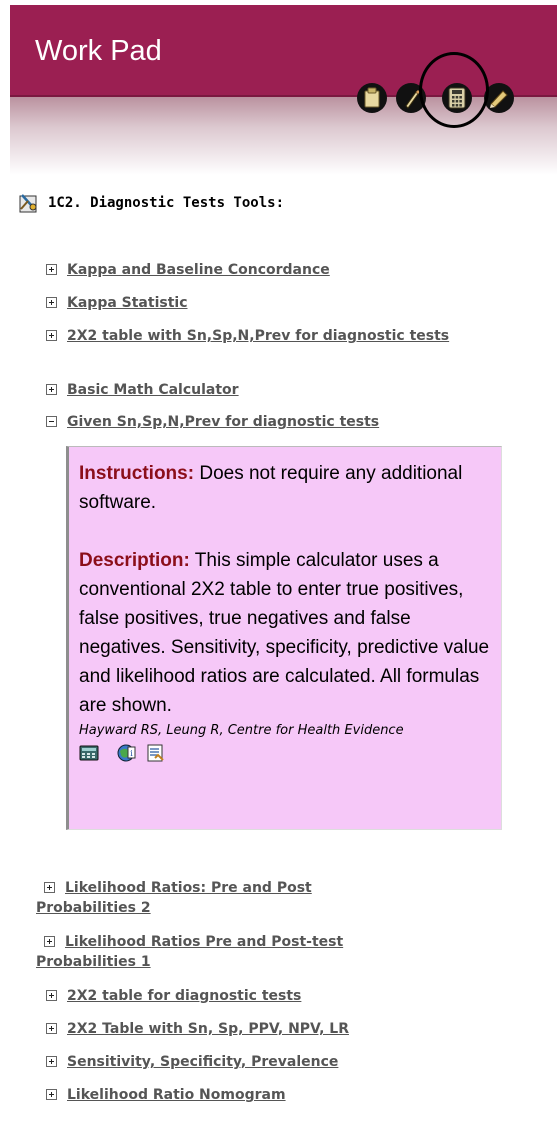 The width and height of the screenshot is (557, 1123). Describe the element at coordinates (285, 753) in the screenshot. I see `detail-icon-row: i` at that location.